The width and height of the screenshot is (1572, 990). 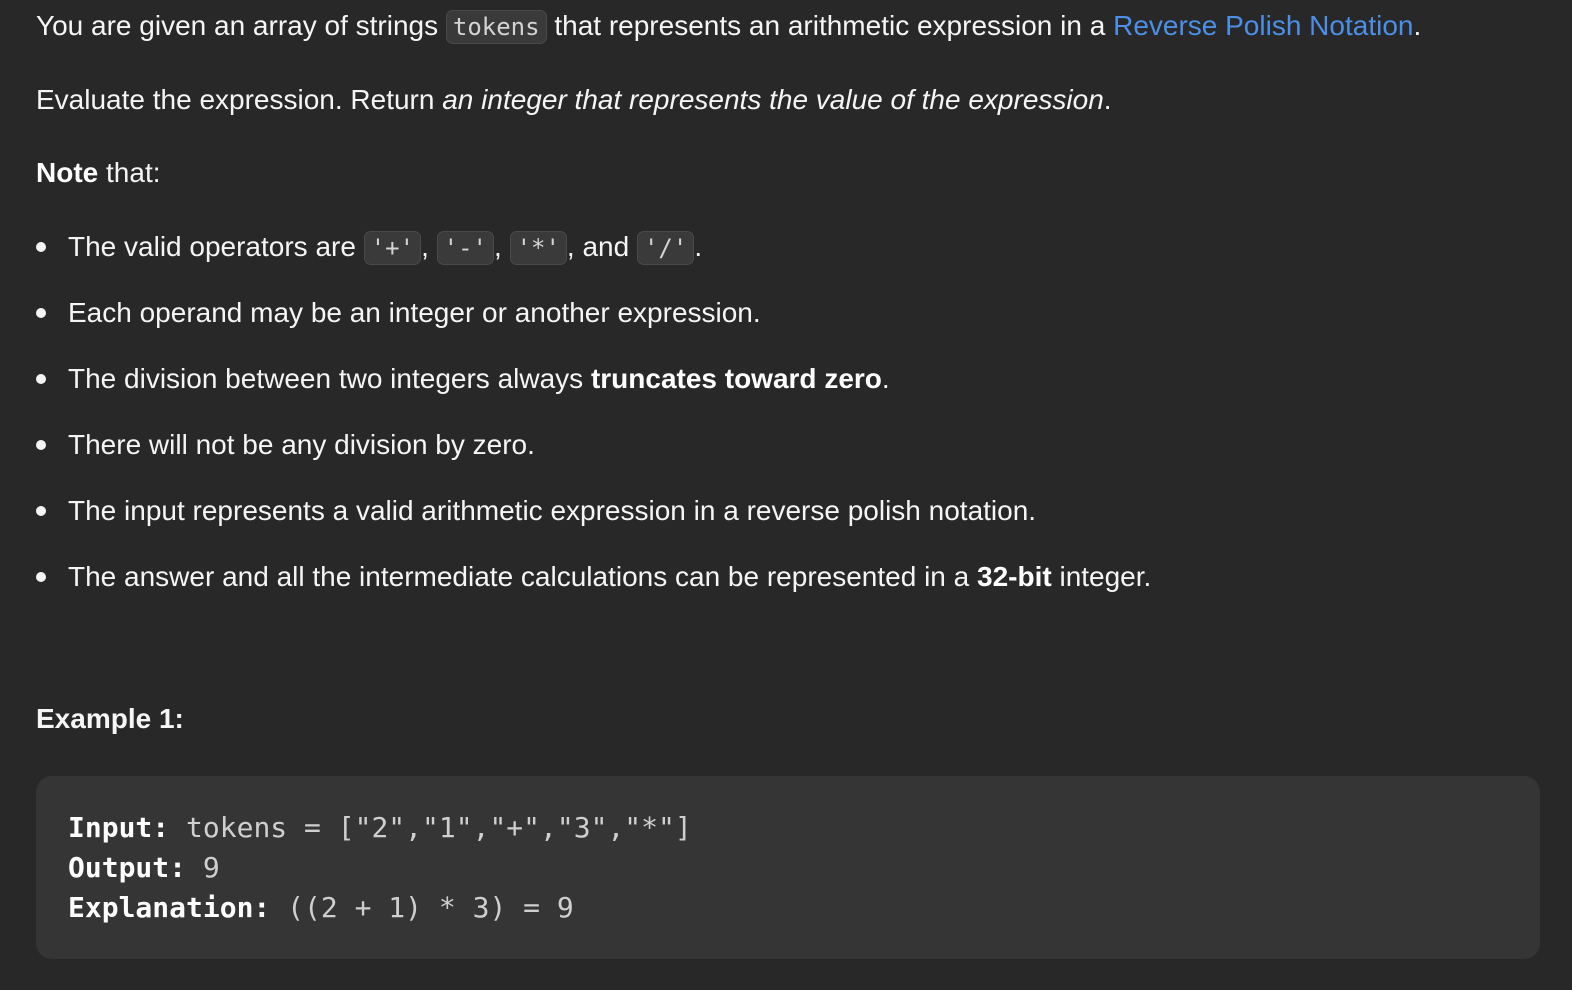 I want to click on input-label: Input:, so click(x=119, y=827).